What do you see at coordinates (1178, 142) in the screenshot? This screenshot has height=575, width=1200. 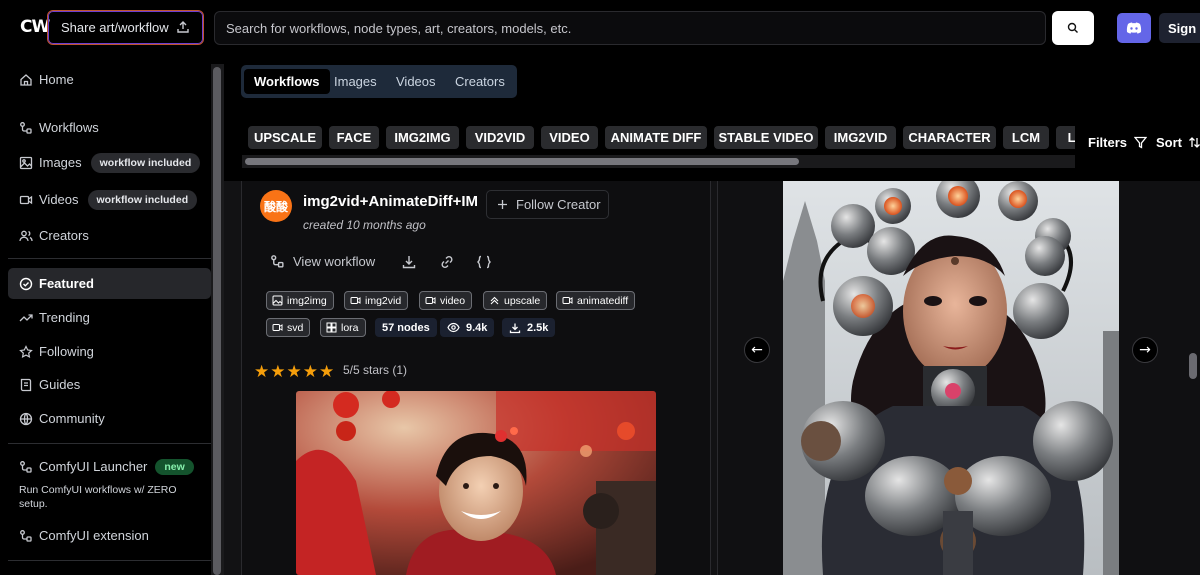 I see `sort-button: Sort` at bounding box center [1178, 142].